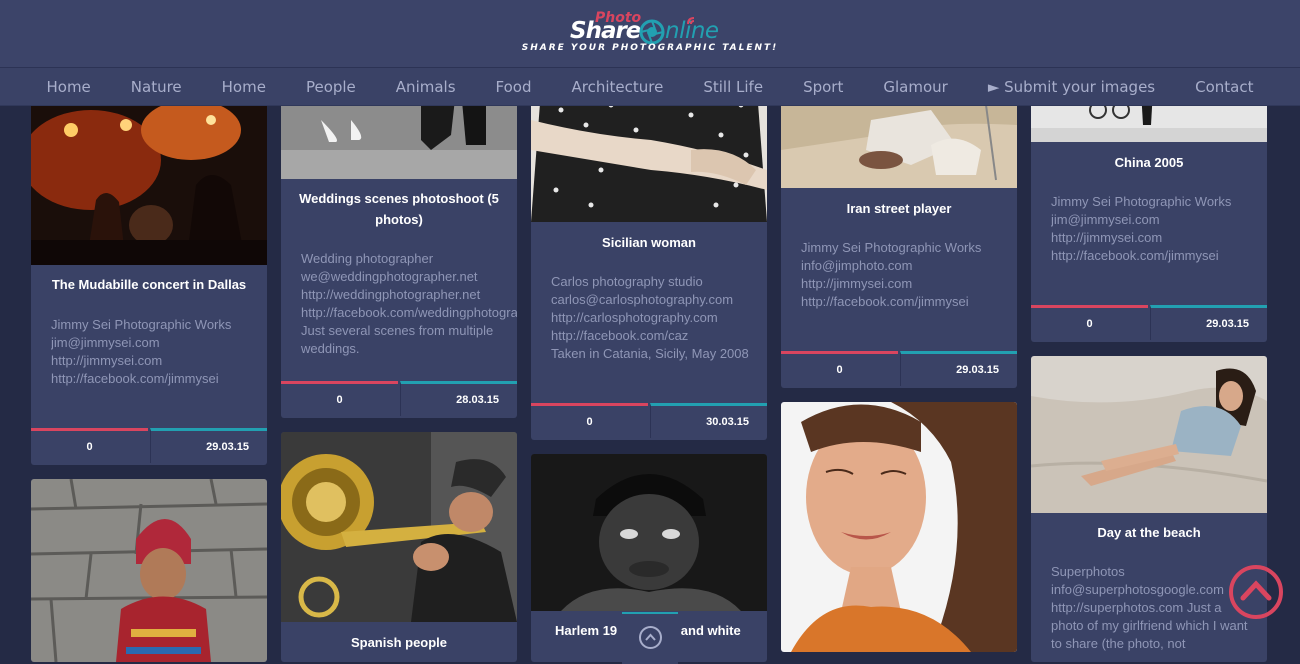  What do you see at coordinates (650, 48) in the screenshot?
I see `site-tagline: SHARE YOUR PHOTOGRAPHIC TALENT!` at bounding box center [650, 48].